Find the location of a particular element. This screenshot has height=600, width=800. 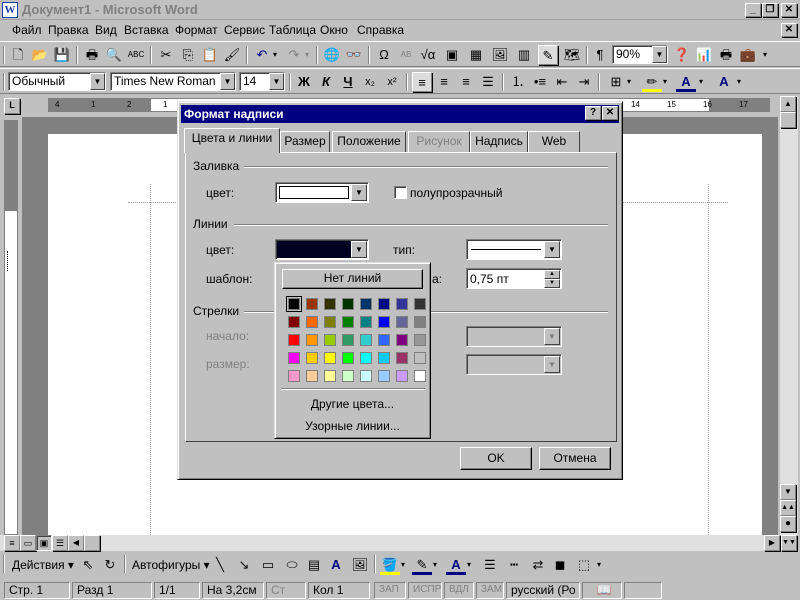

align-right-icon: ≡ is located at coordinates (466, 82).